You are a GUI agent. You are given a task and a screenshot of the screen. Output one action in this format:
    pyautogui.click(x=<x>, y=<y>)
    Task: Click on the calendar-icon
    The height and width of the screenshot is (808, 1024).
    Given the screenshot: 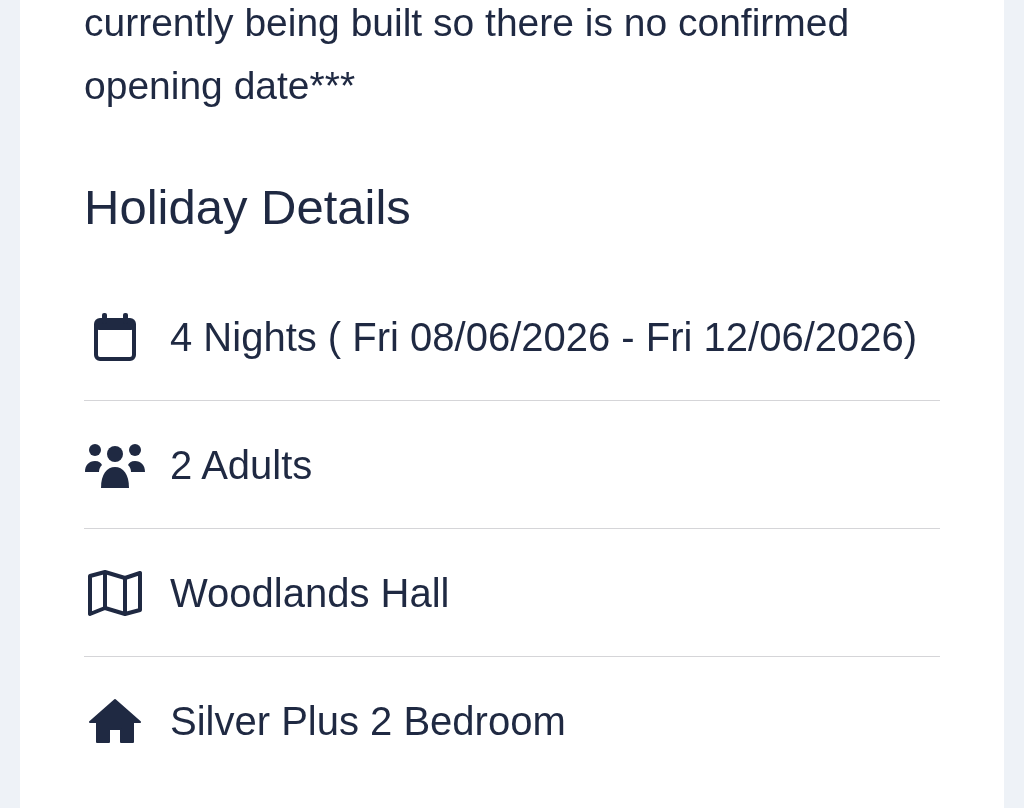 What is the action you would take?
    pyautogui.click(x=115, y=336)
    